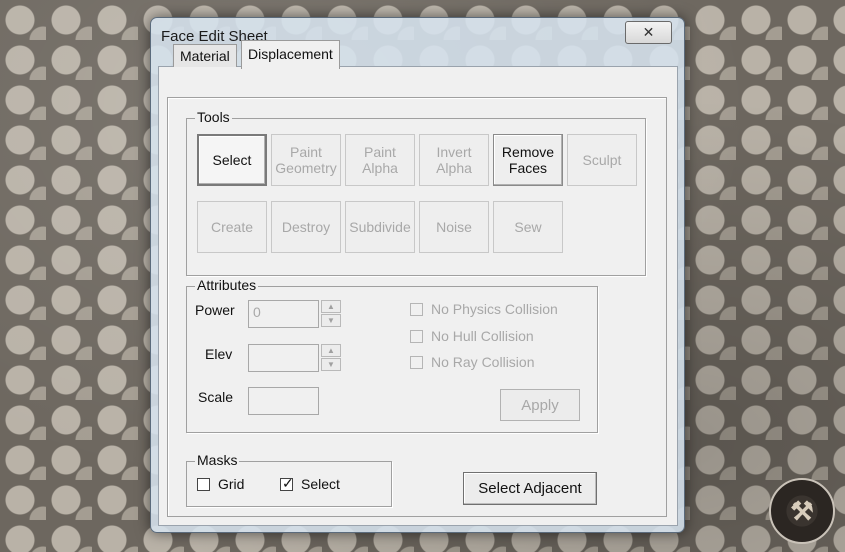 Image resolution: width=845 pixels, height=552 pixels. Describe the element at coordinates (528, 160) in the screenshot. I see `remove-faces-button: Remove Faces` at that location.